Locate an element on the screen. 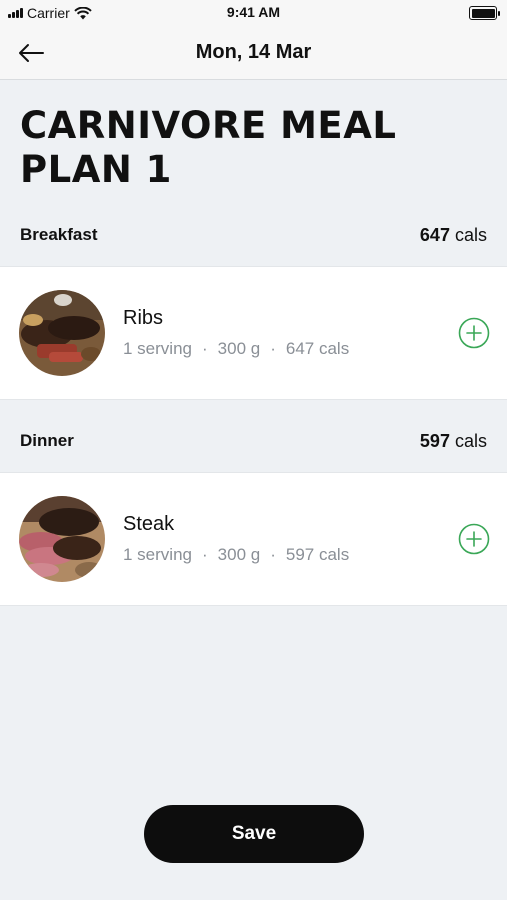  section-header-breakfast: Breakfast 647 cals is located at coordinates (253, 235).